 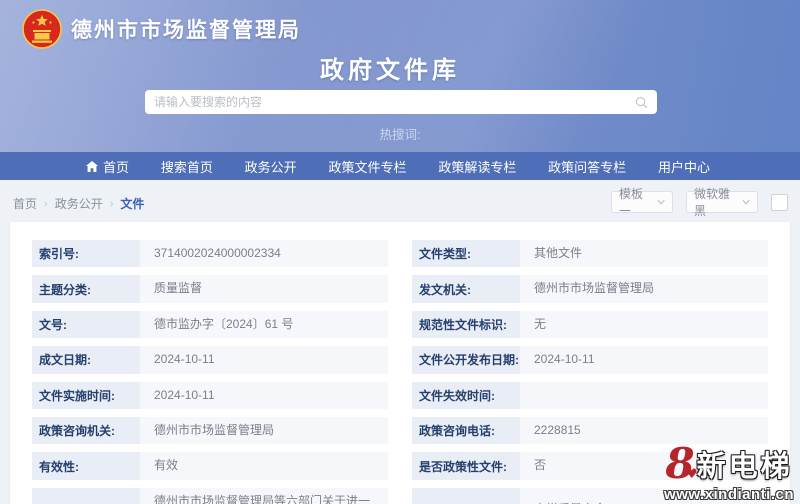 I want to click on view-controls: 模板一 微软雅黑, so click(x=699, y=202).